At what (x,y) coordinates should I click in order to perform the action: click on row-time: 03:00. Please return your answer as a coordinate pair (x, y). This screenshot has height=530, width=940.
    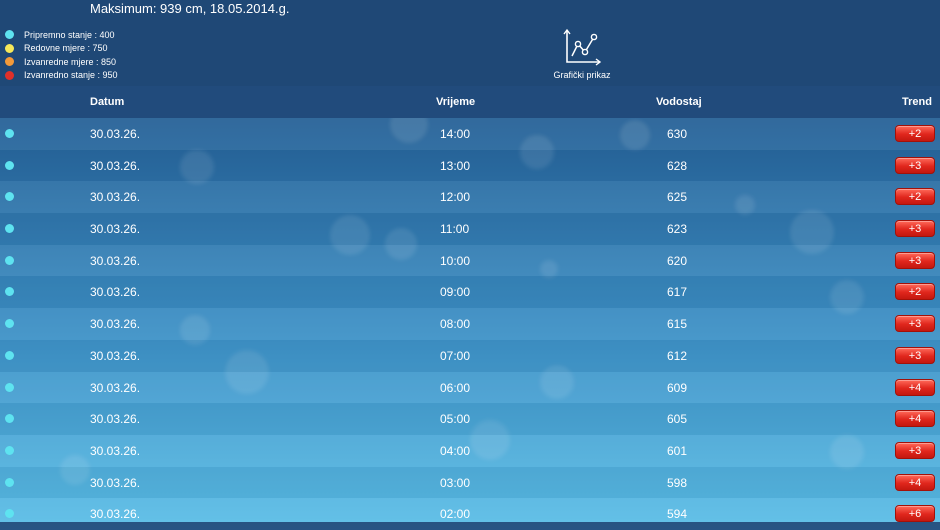
    Looking at the image, I should click on (455, 482).